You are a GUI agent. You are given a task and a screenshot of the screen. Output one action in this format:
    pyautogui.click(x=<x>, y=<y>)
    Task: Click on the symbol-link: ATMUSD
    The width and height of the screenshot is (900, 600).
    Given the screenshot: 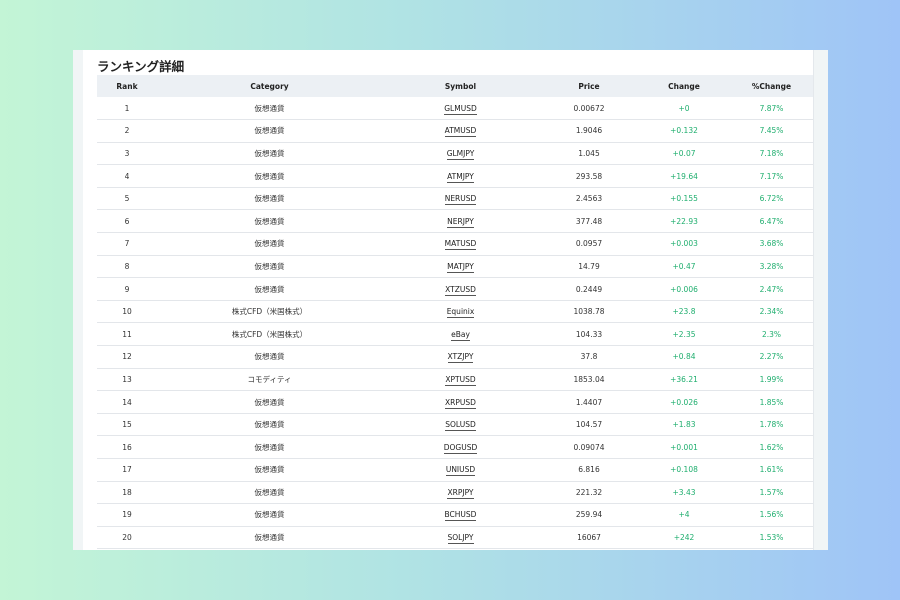 What is the action you would take?
    pyautogui.click(x=460, y=132)
    